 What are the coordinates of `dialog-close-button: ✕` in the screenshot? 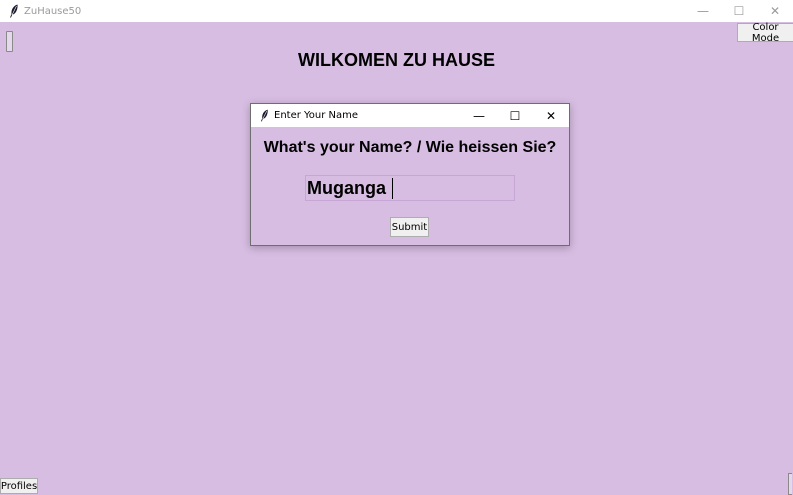 It's located at (551, 115).